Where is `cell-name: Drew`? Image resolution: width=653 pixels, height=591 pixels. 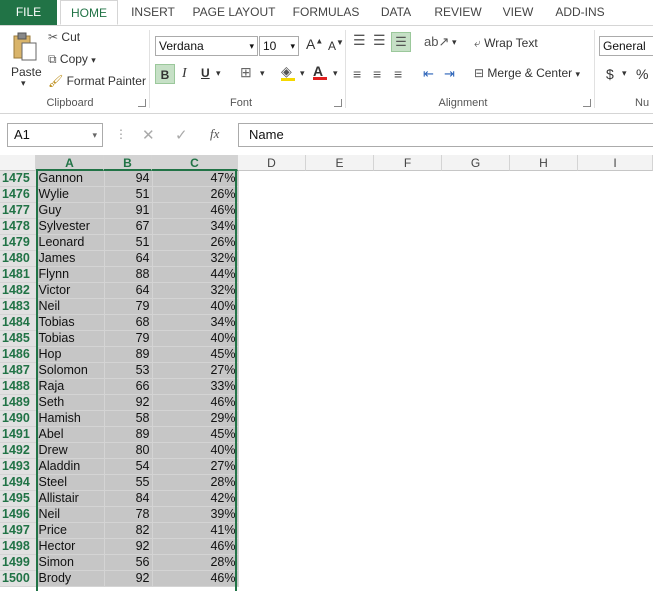
cell-name: Drew is located at coordinates (70, 450).